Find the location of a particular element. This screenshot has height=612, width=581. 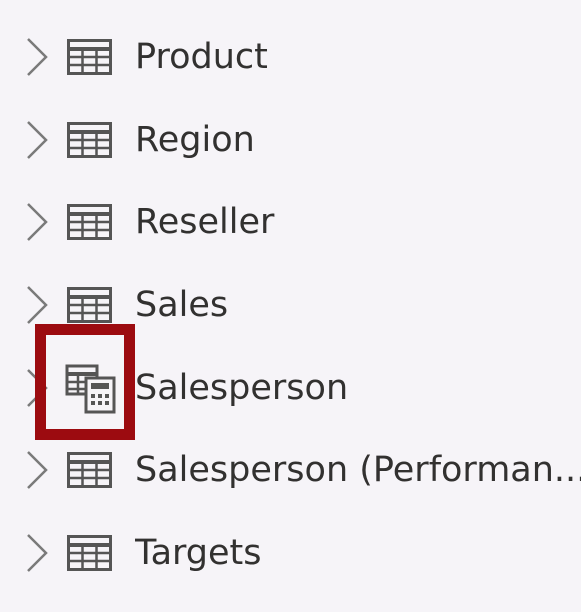

tree-item-label: Salesperson is located at coordinates (358, 388).